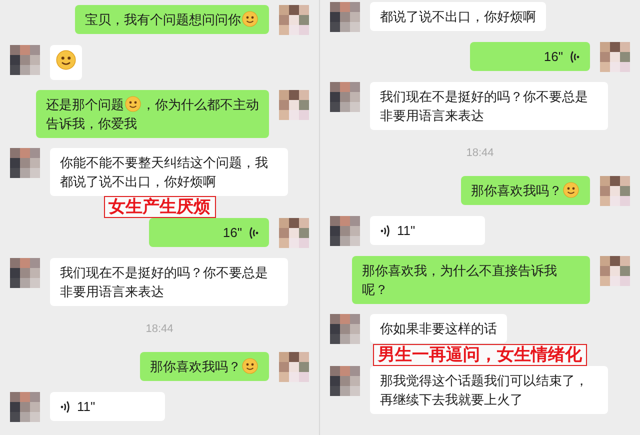 Image resolution: width=640 pixels, height=435 pixels. I want to click on message-text: 你能不能不要整天纠结这个问题，我都说了说不出口，你好烦啊, so click(164, 172).